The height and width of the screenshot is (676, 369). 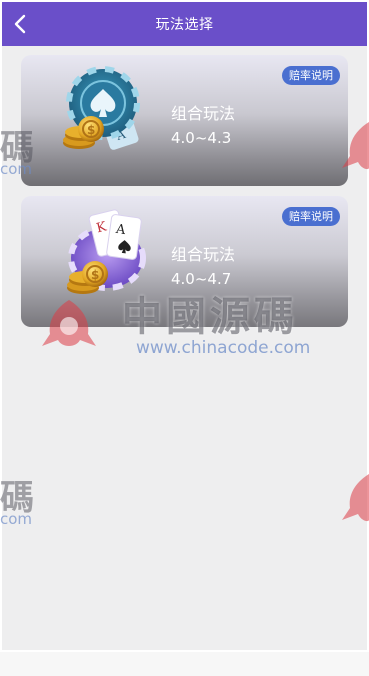 What do you see at coordinates (201, 279) in the screenshot?
I see `odds-range: 4.0~4.7` at bounding box center [201, 279].